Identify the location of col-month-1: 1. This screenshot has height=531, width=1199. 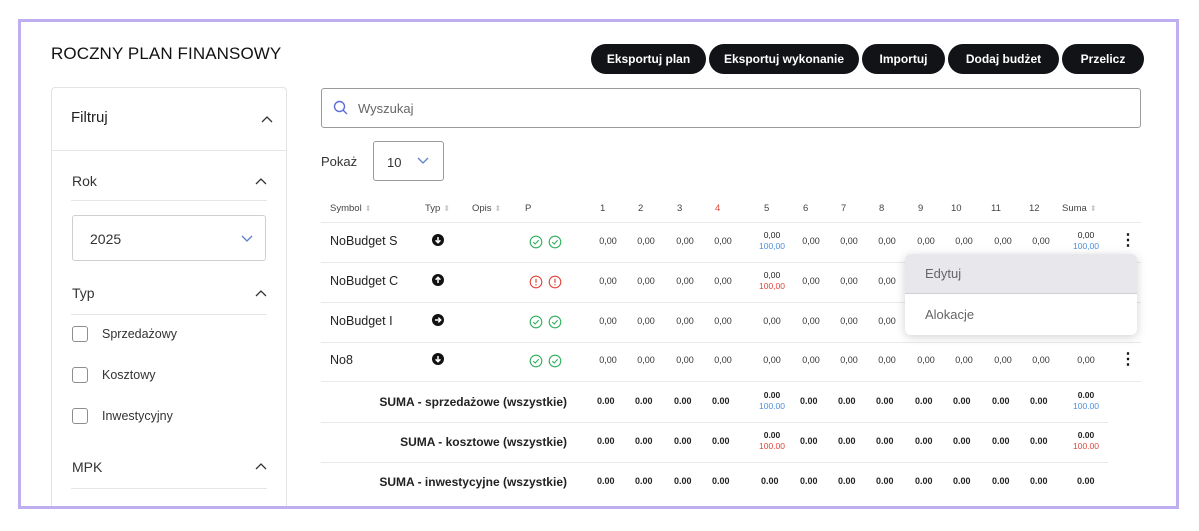
(603, 208).